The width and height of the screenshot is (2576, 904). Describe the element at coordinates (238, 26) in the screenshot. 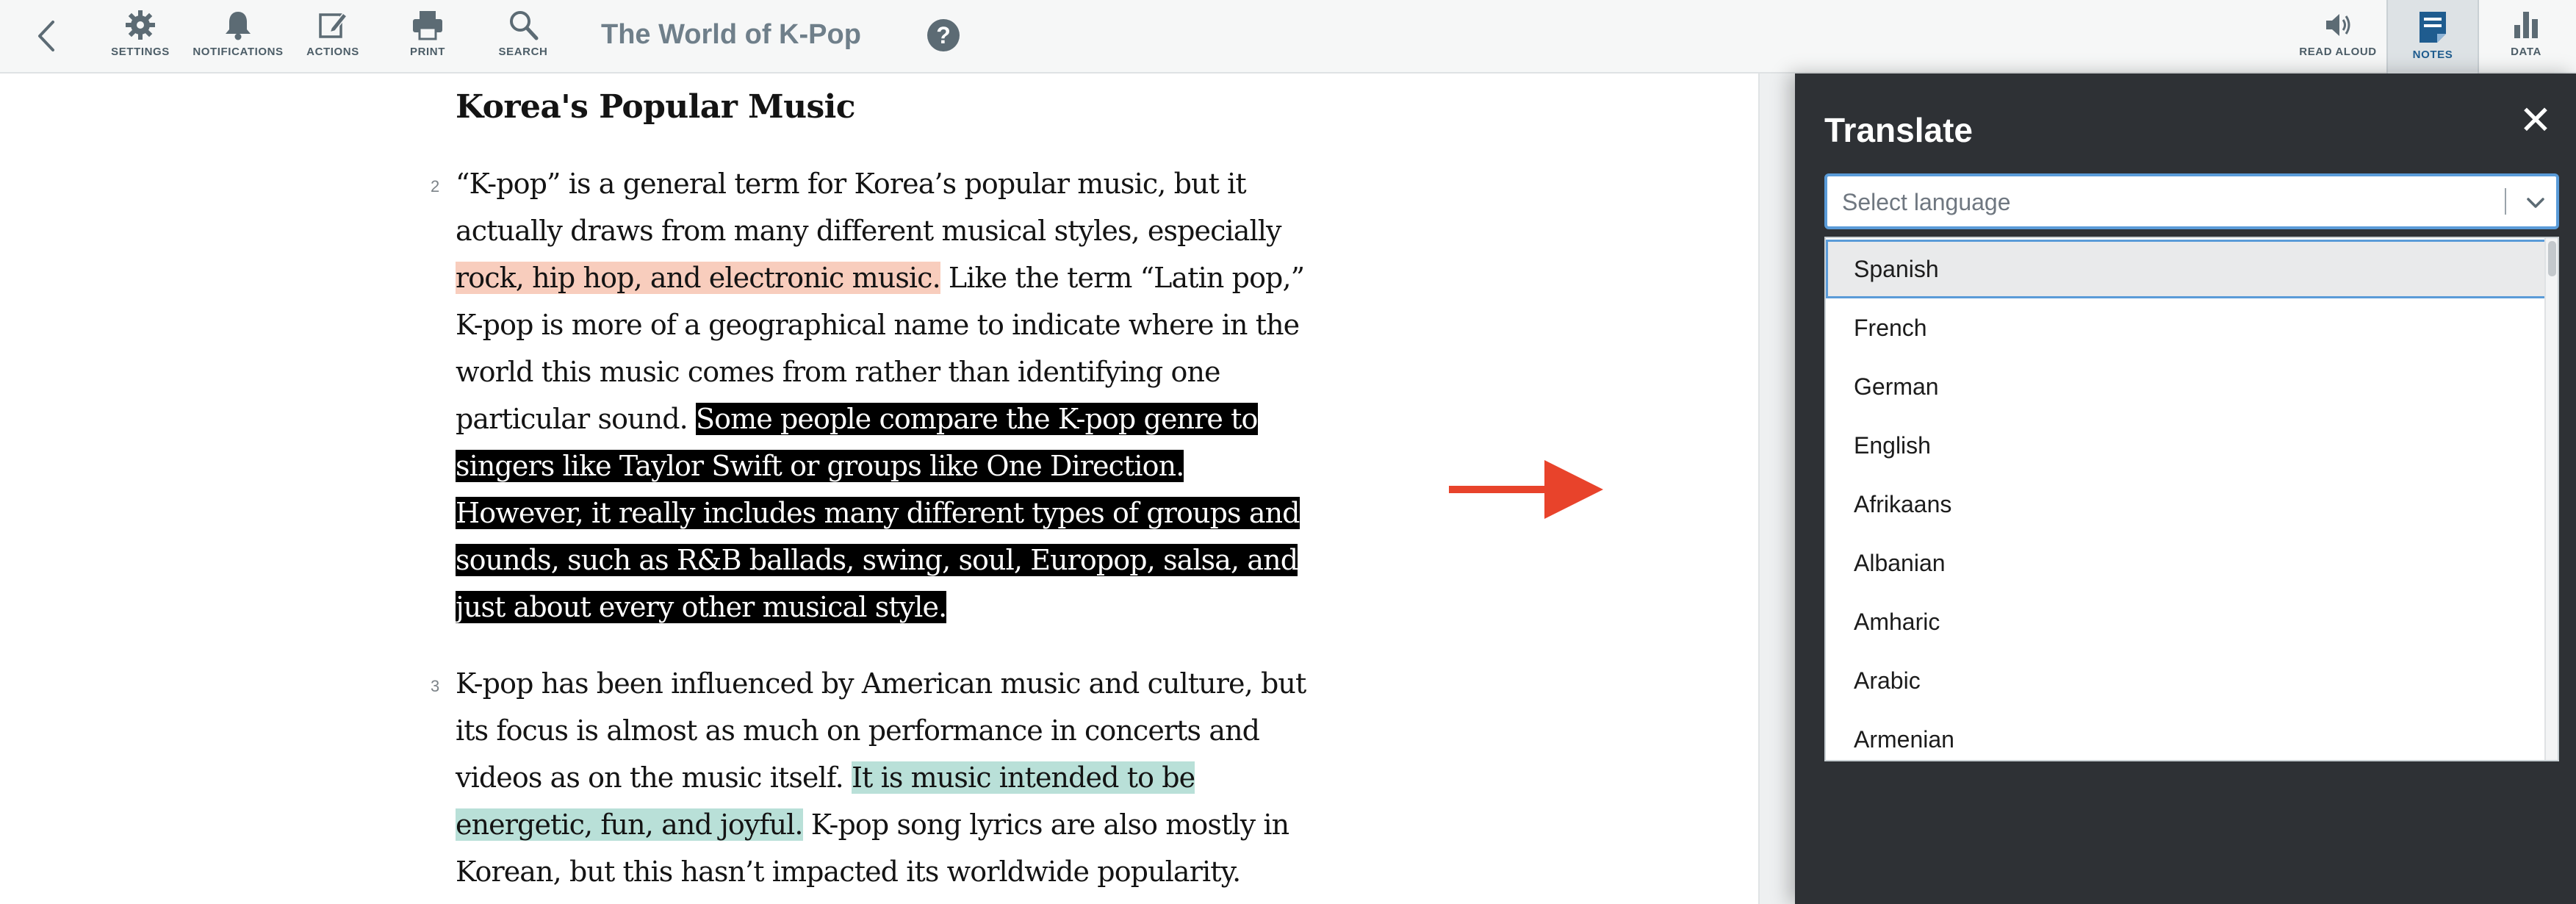

I see `bell-icon` at that location.